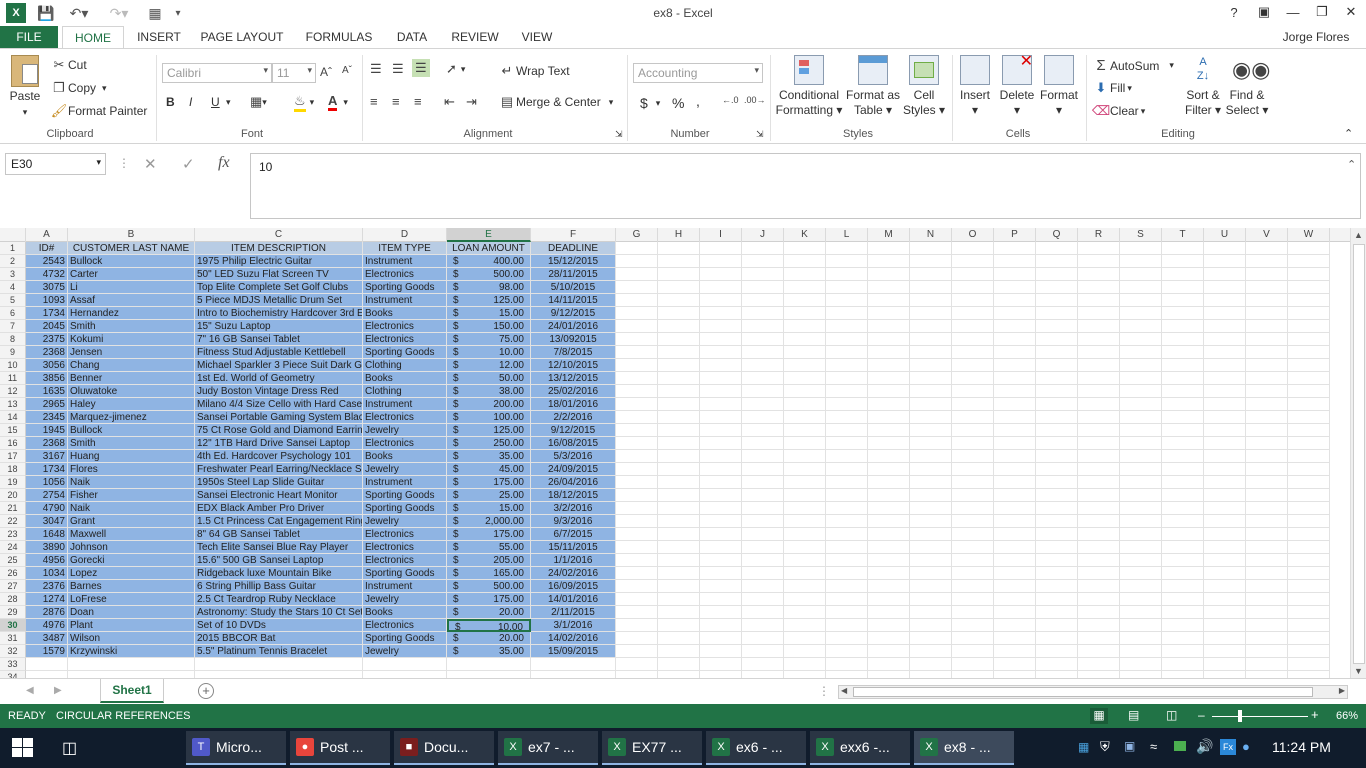  Describe the element at coordinates (1133, 715) in the screenshot. I see `page-layout-view-icon: ▤` at that location.